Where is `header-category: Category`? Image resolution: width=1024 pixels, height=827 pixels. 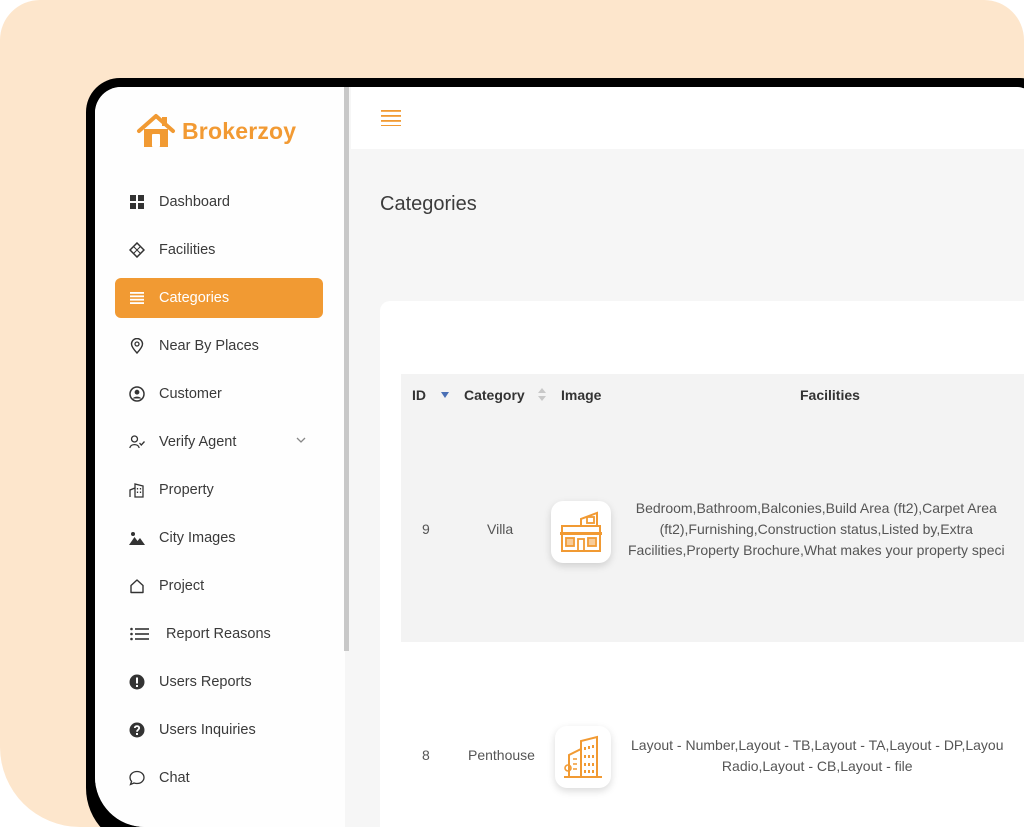
header-category: Category is located at coordinates (494, 395).